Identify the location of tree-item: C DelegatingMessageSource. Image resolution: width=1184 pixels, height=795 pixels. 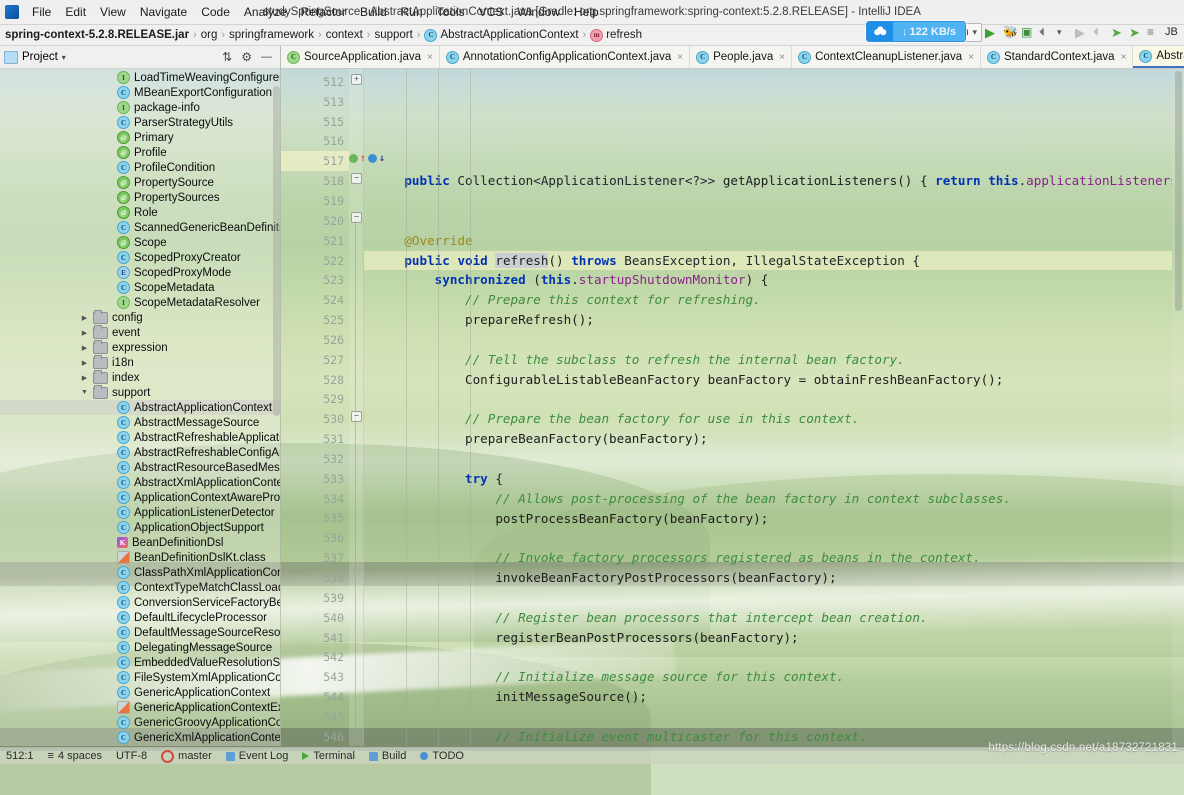
(140, 647).